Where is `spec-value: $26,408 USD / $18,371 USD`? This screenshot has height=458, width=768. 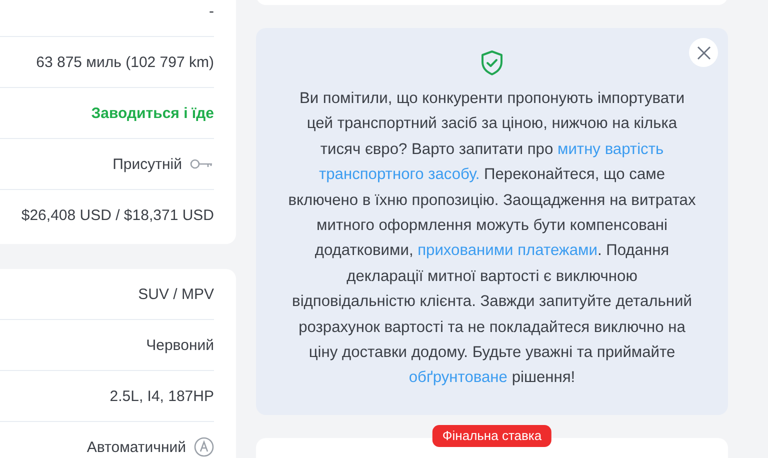
spec-value: $26,408 USD / $18,371 USD is located at coordinates (117, 215).